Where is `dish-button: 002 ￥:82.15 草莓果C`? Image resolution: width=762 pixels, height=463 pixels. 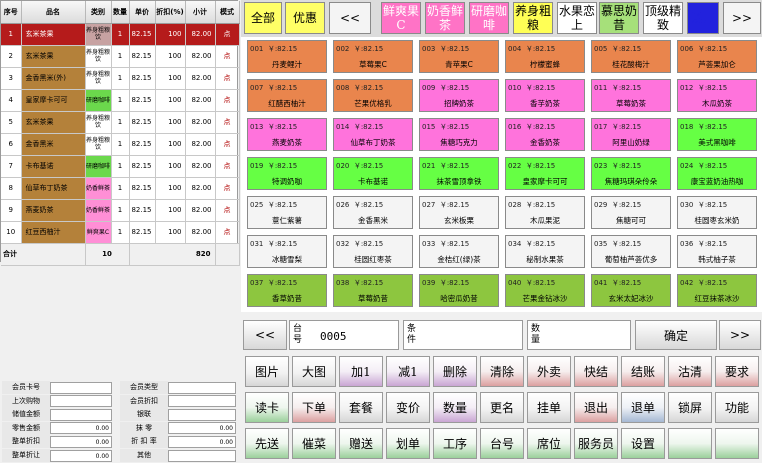
dish-button: 002 ￥:82.15 草莓果C is located at coordinates (373, 56).